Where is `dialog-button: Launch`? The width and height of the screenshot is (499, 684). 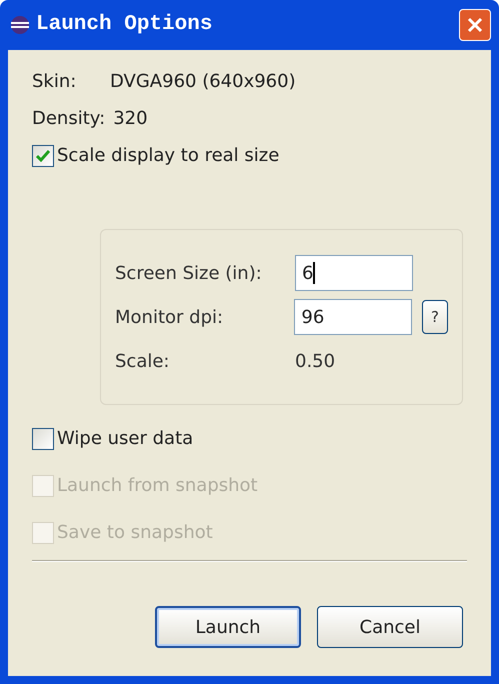
dialog-button: Launch is located at coordinates (228, 627).